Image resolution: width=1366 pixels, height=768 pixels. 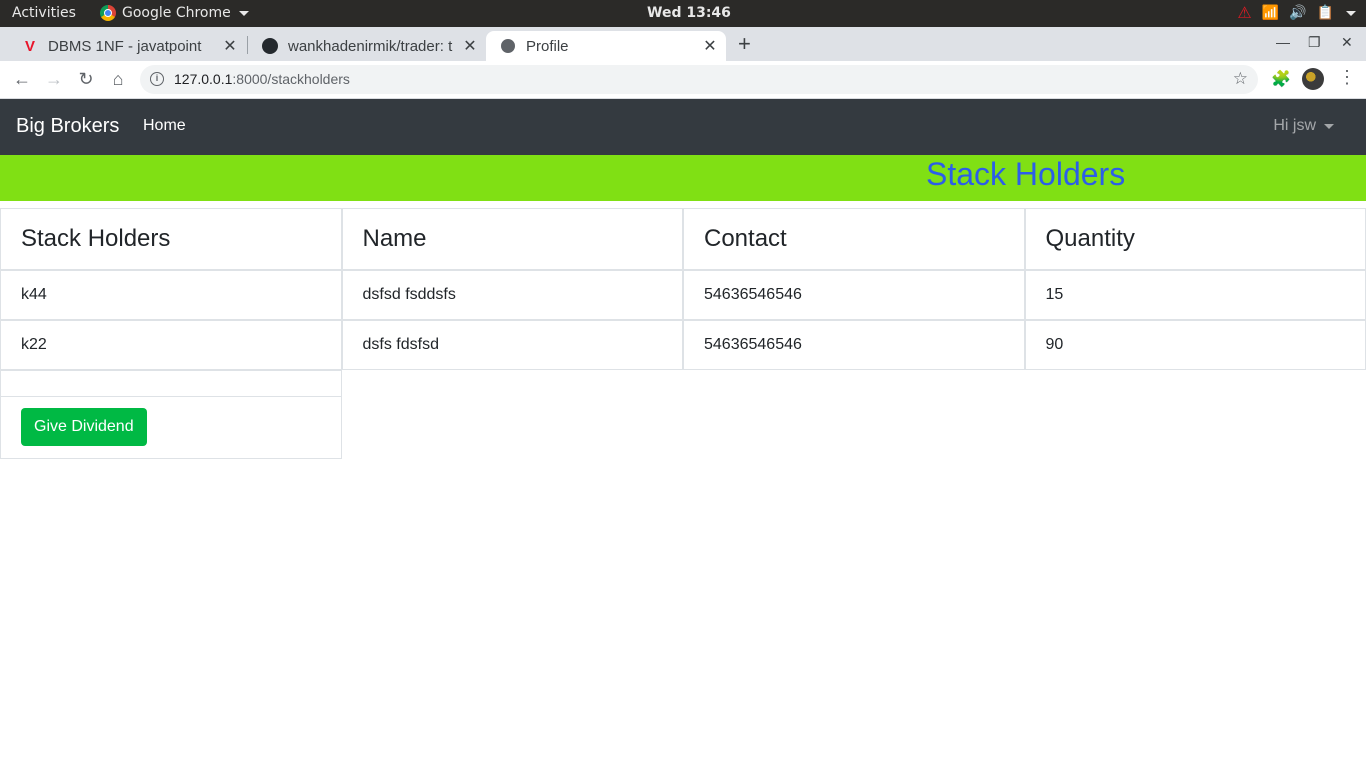 I want to click on url-path: :8000/stackholders, so click(x=291, y=79).